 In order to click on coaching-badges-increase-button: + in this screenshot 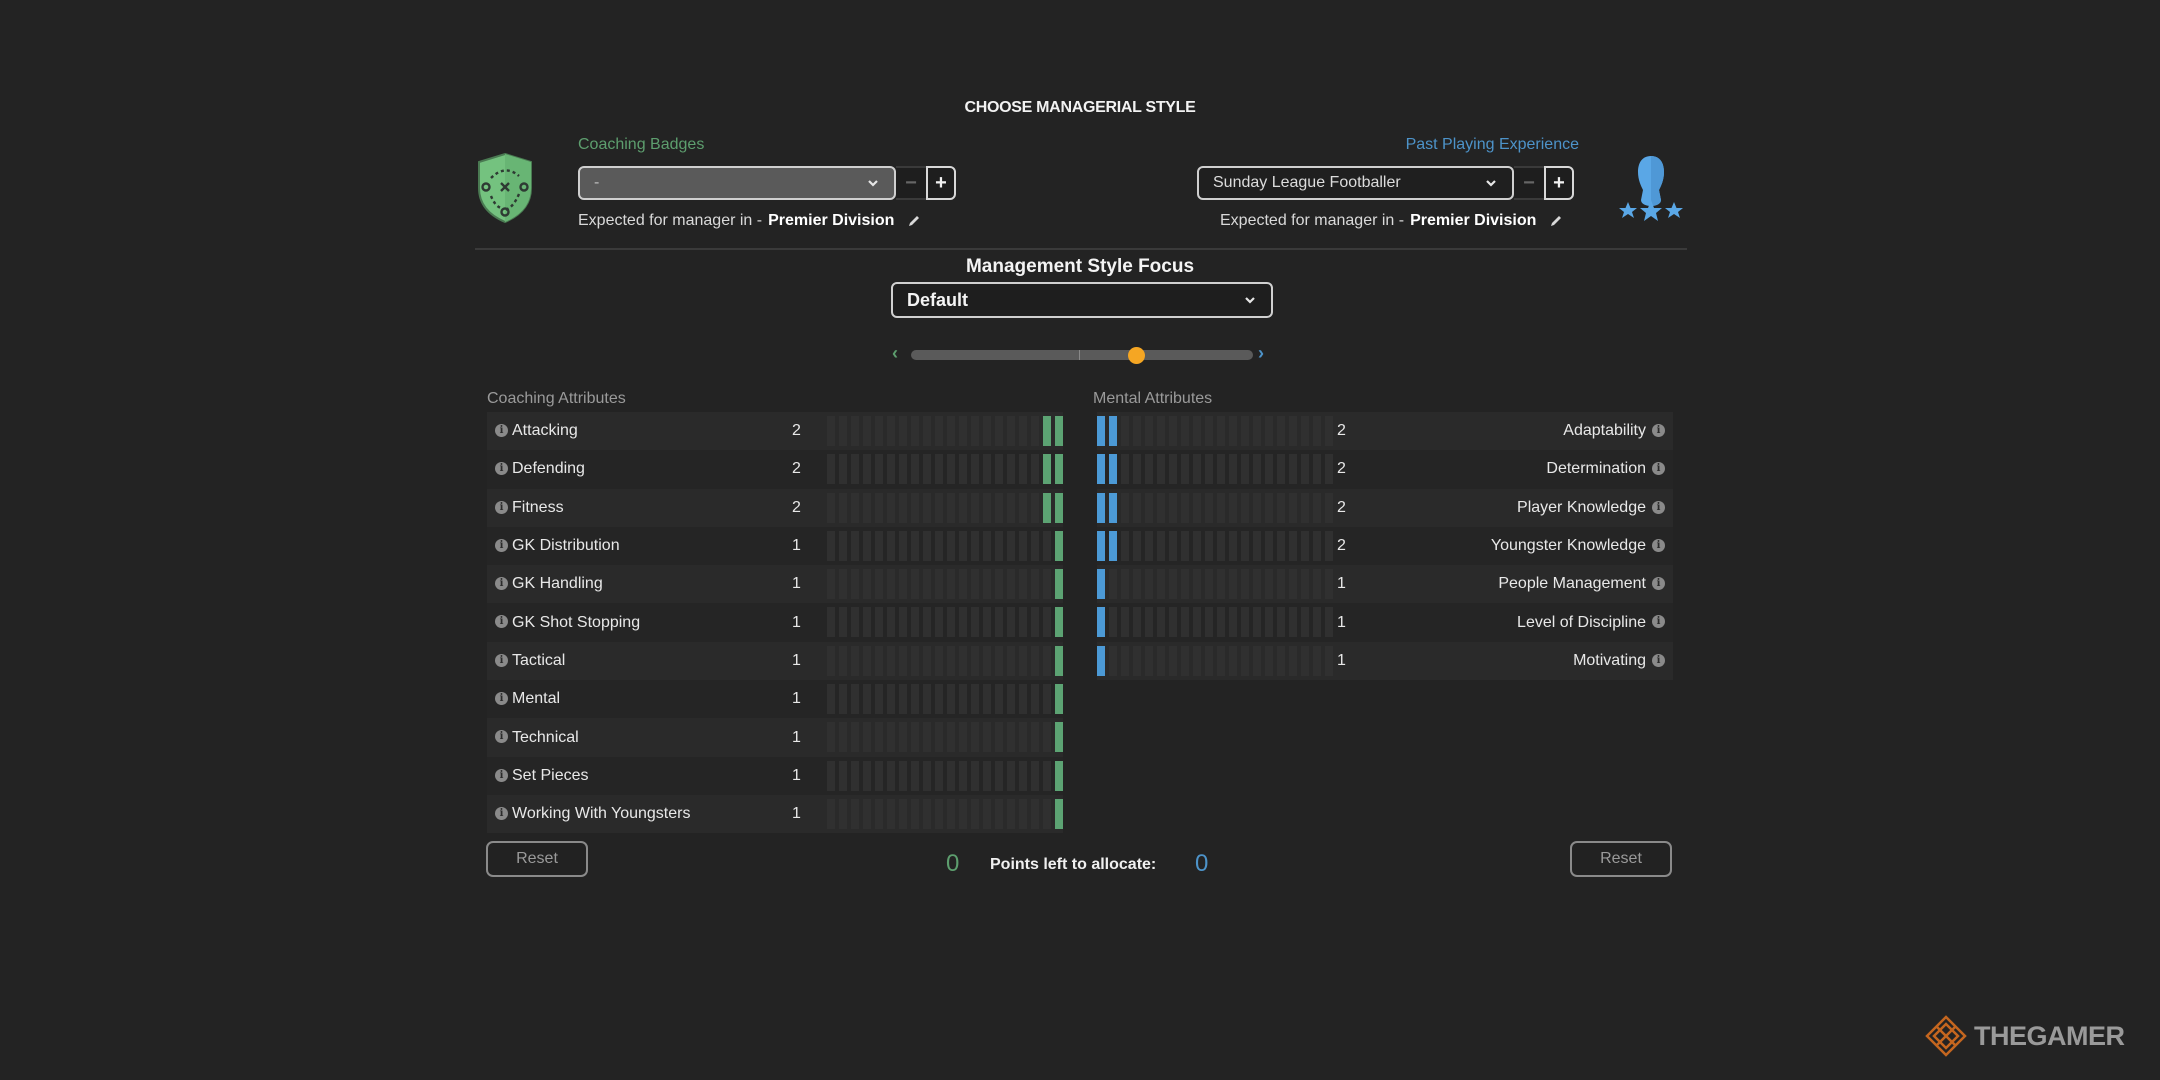, I will do `click(941, 183)`.